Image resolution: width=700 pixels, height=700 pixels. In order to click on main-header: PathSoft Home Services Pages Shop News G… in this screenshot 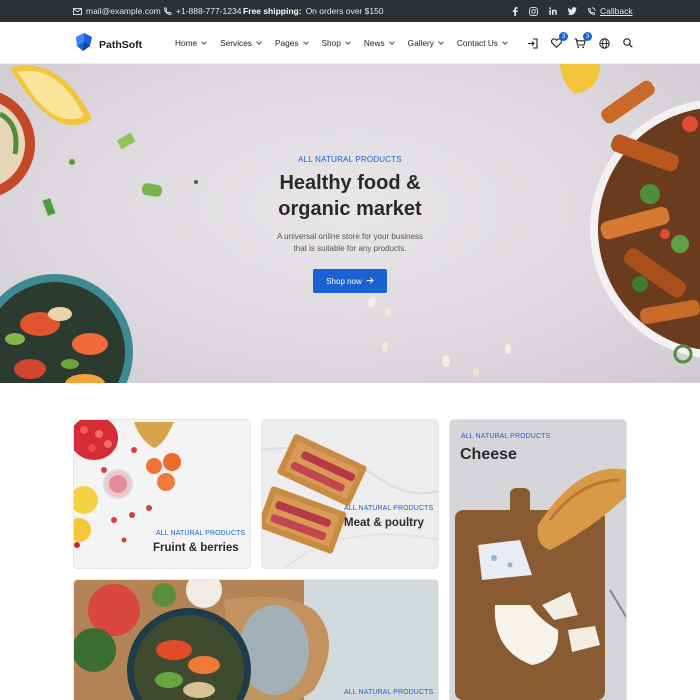, I will do `click(350, 43)`.